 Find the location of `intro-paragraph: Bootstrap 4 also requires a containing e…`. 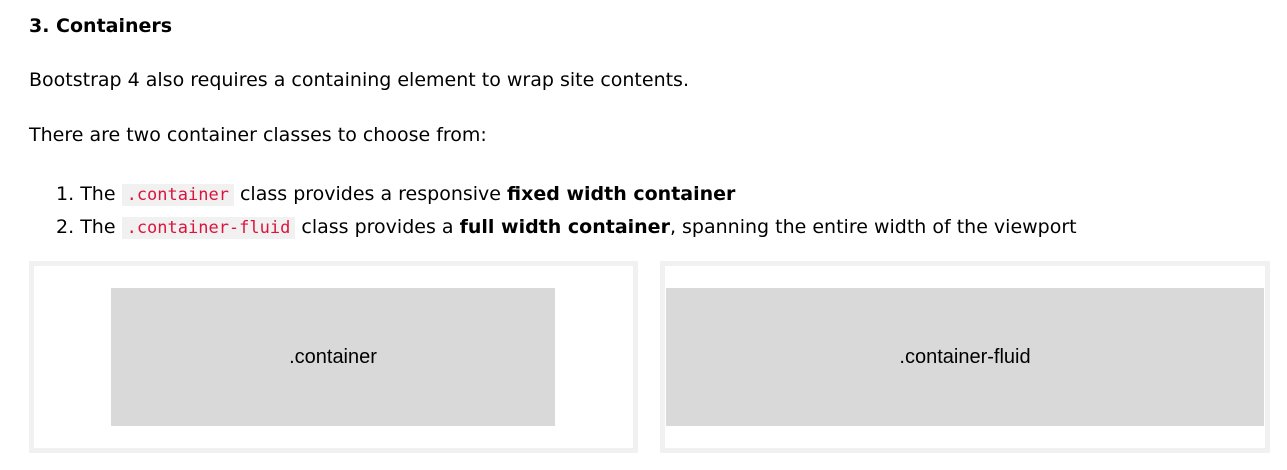

intro-paragraph: Bootstrap 4 also requires a containing e… is located at coordinates (359, 80).